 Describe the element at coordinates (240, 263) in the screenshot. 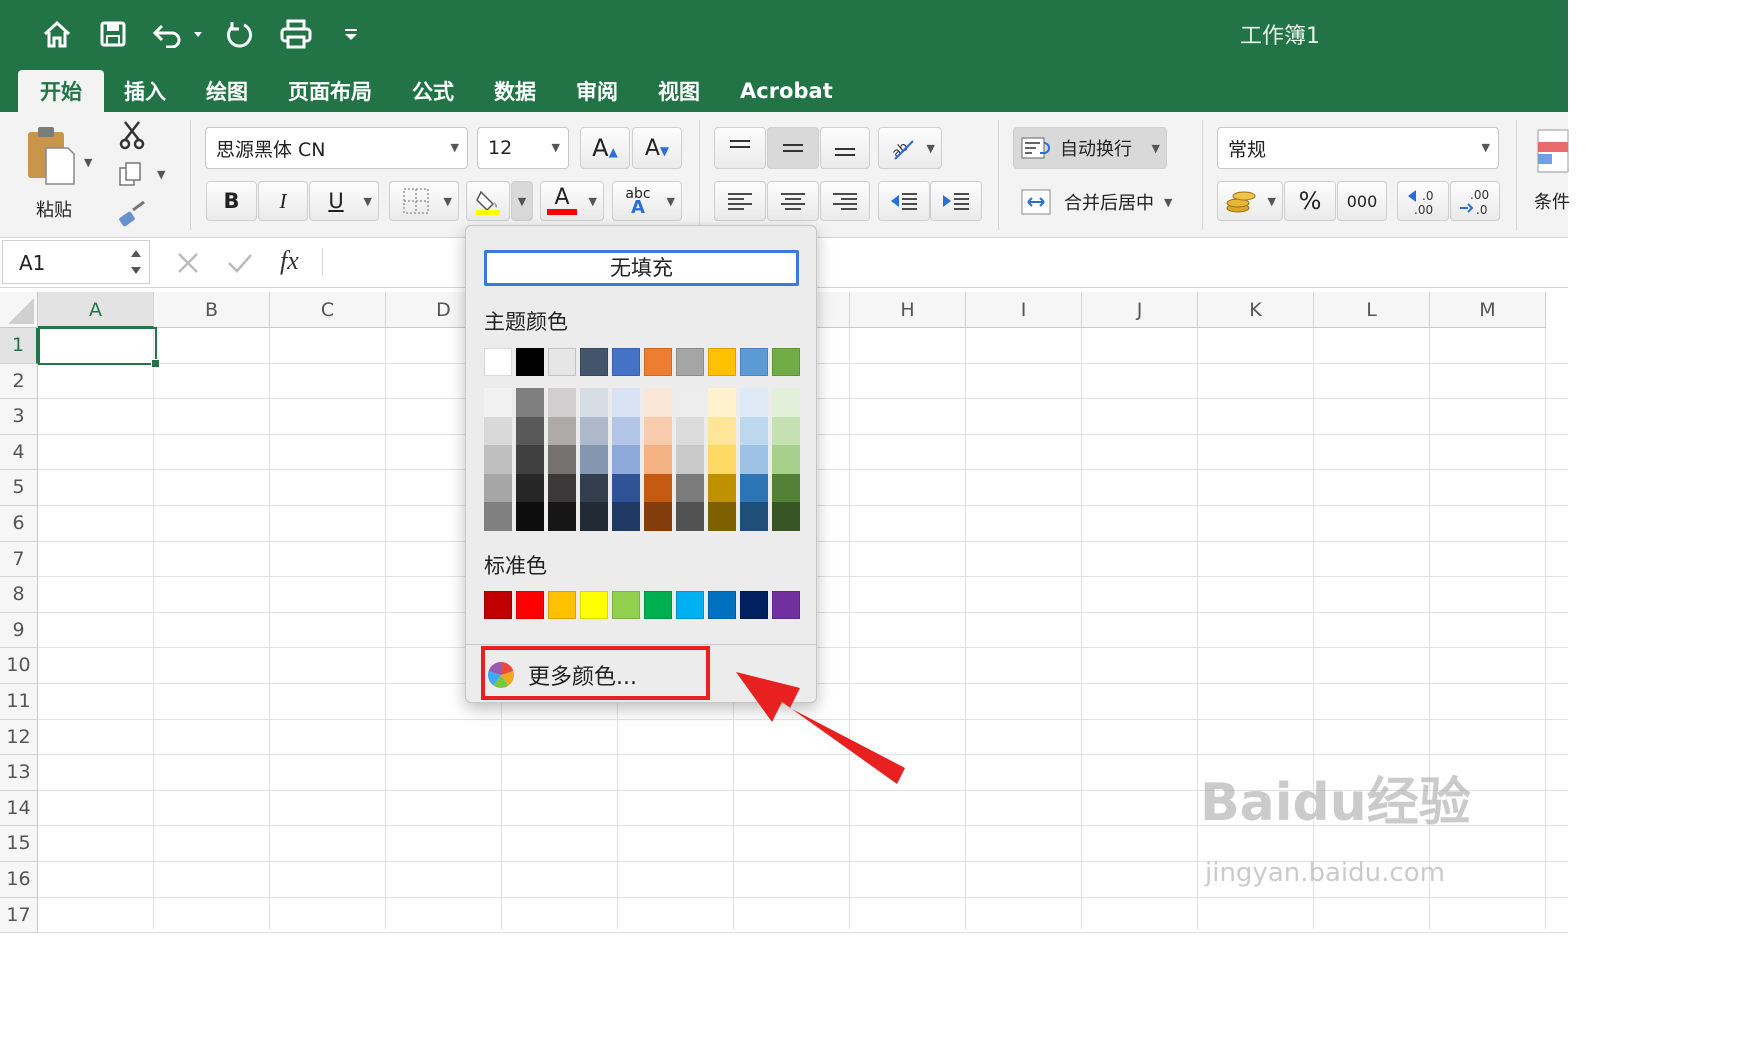

I see `confirm-icon` at that location.